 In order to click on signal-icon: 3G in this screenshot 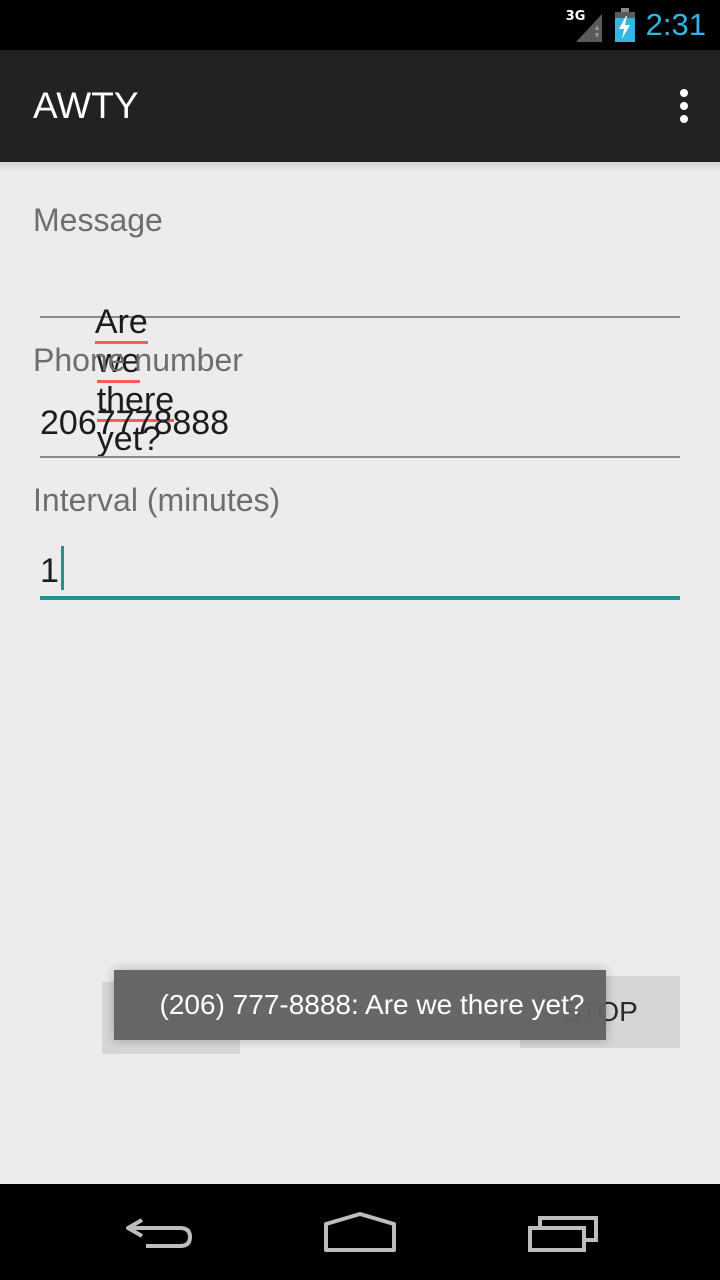, I will do `click(585, 25)`.